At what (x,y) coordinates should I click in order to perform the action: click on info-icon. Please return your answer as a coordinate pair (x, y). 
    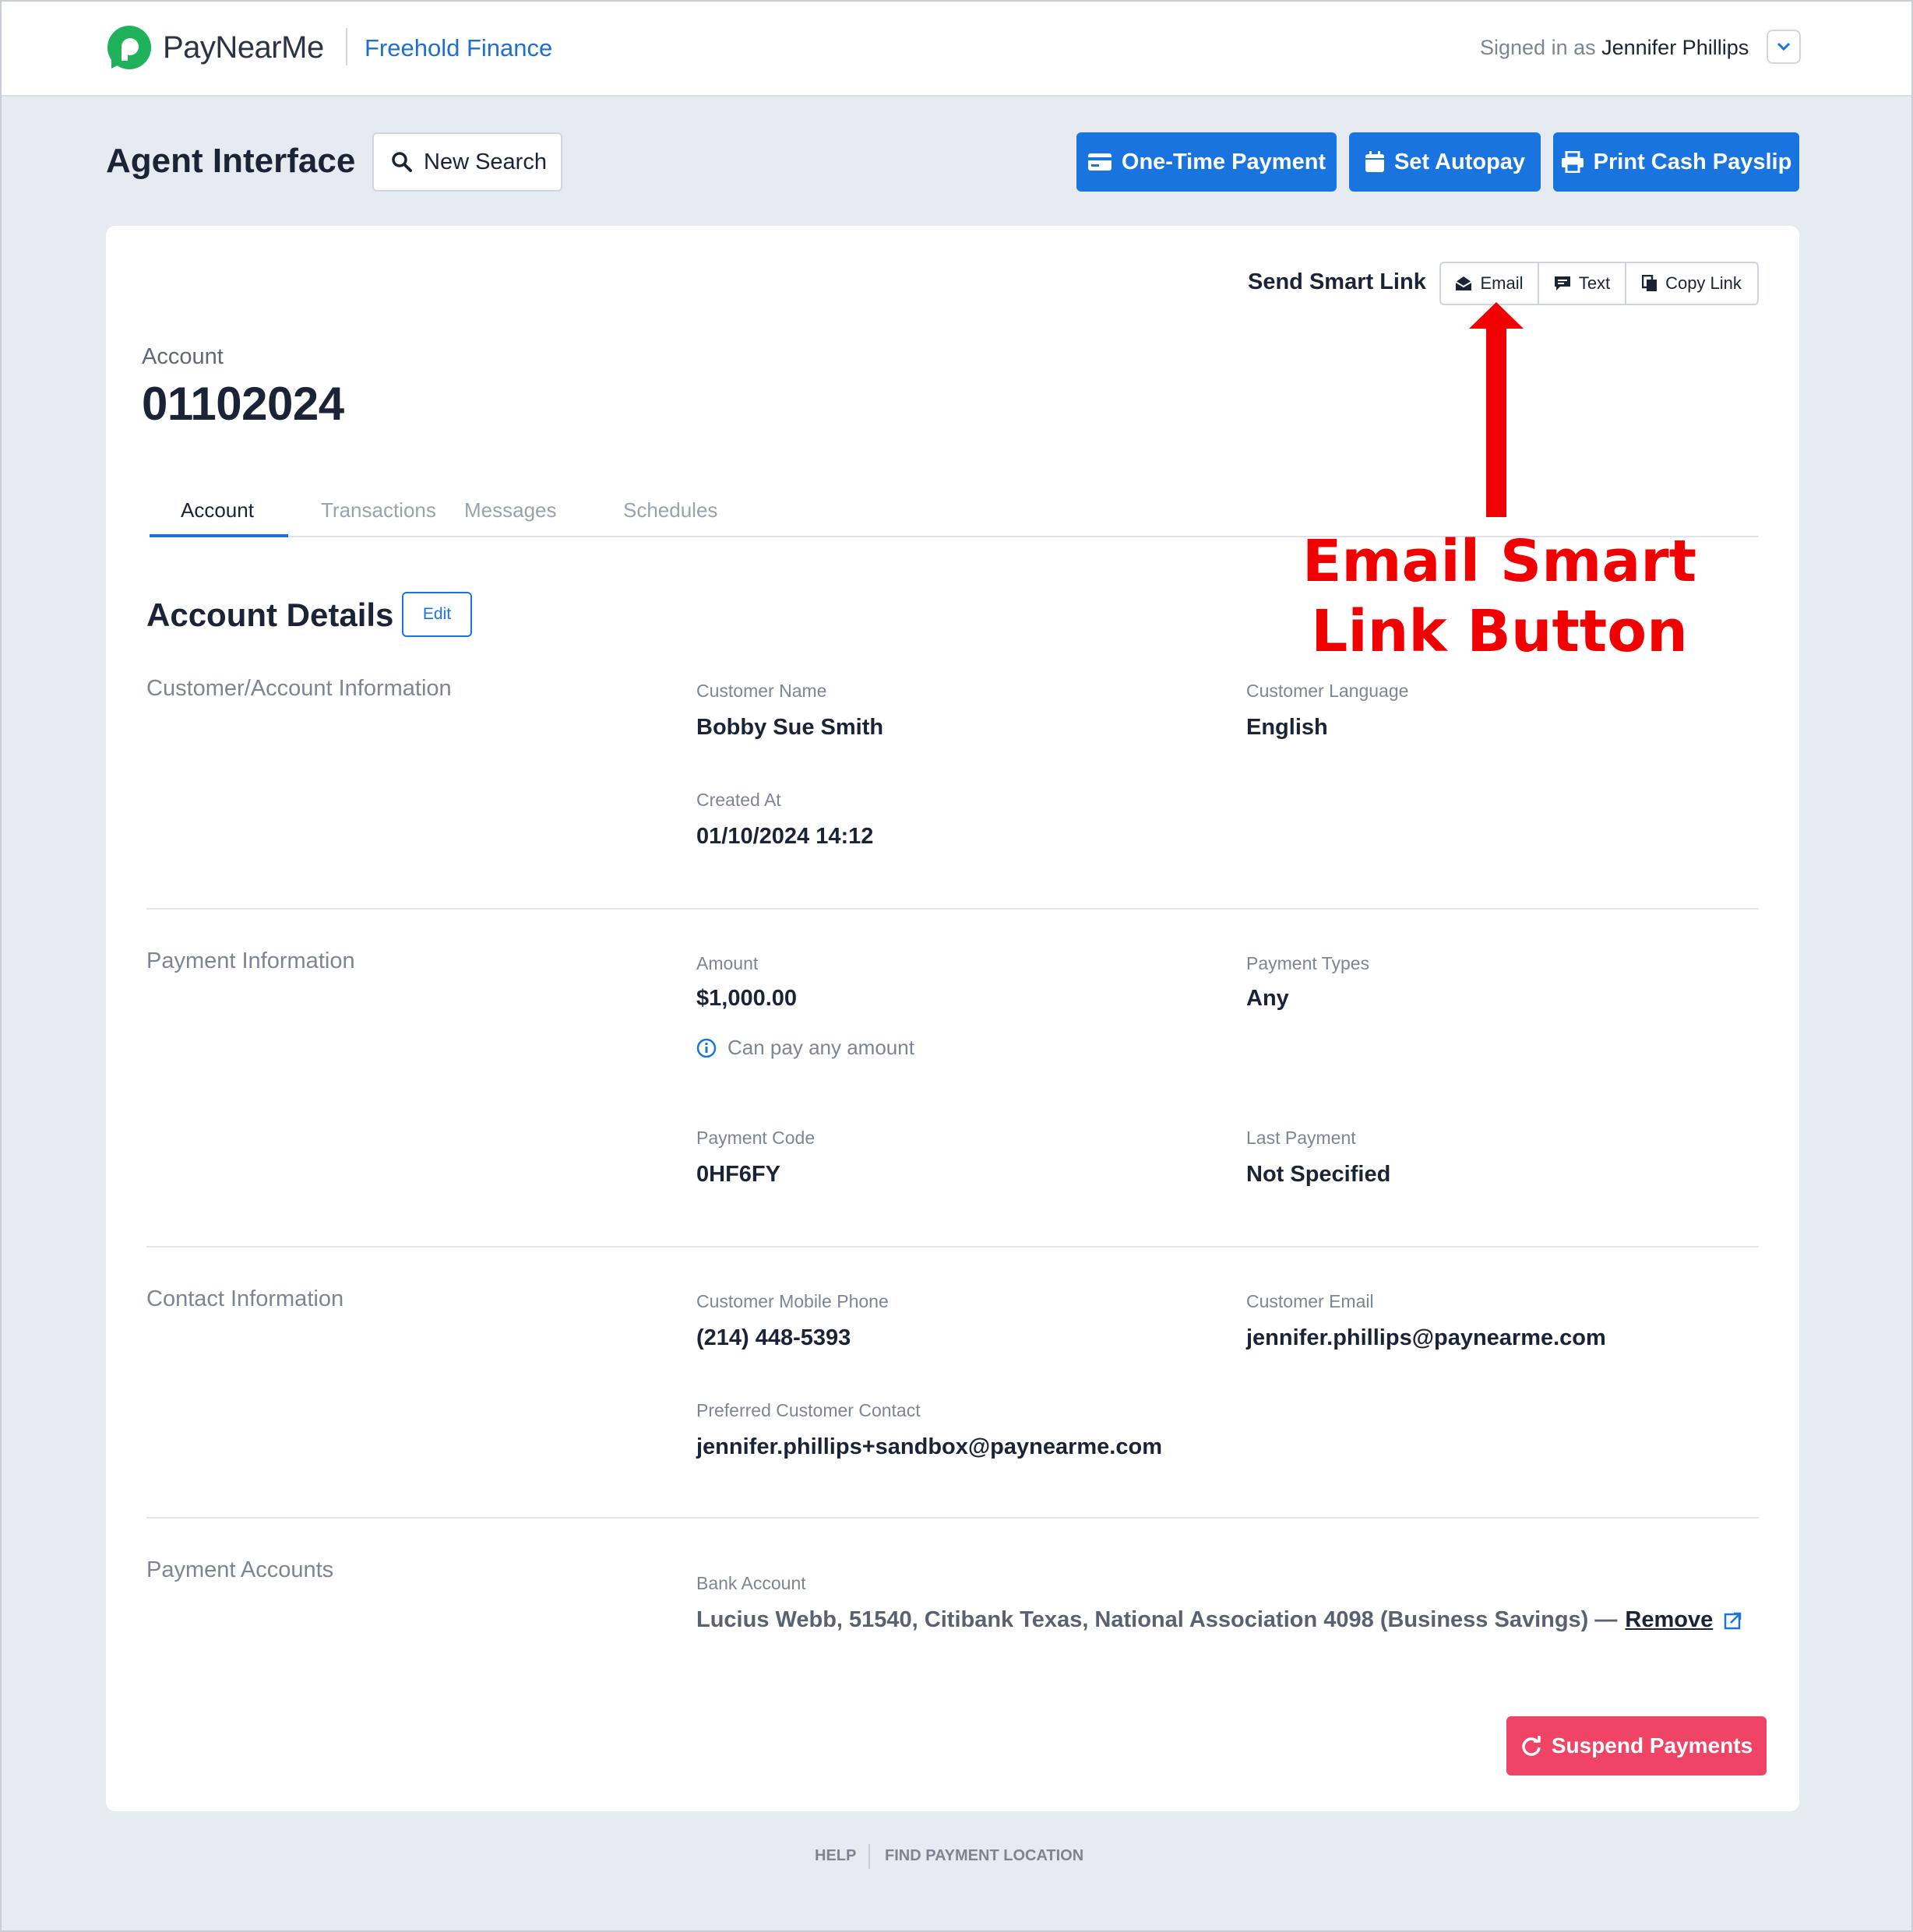
    Looking at the image, I should click on (706, 1047).